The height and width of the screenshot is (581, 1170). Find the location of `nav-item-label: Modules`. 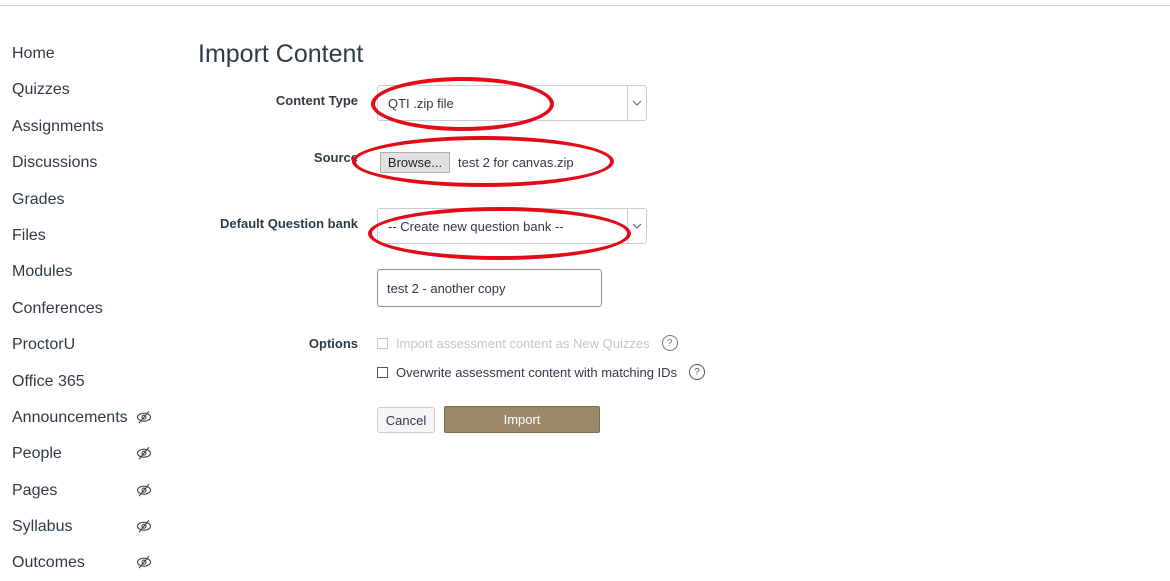

nav-item-label: Modules is located at coordinates (42, 271).